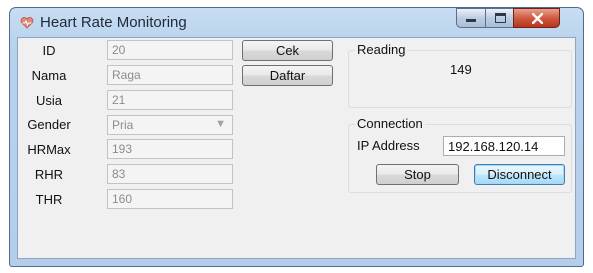 The height and width of the screenshot is (273, 593). I want to click on gender-label: Gender, so click(49, 124).